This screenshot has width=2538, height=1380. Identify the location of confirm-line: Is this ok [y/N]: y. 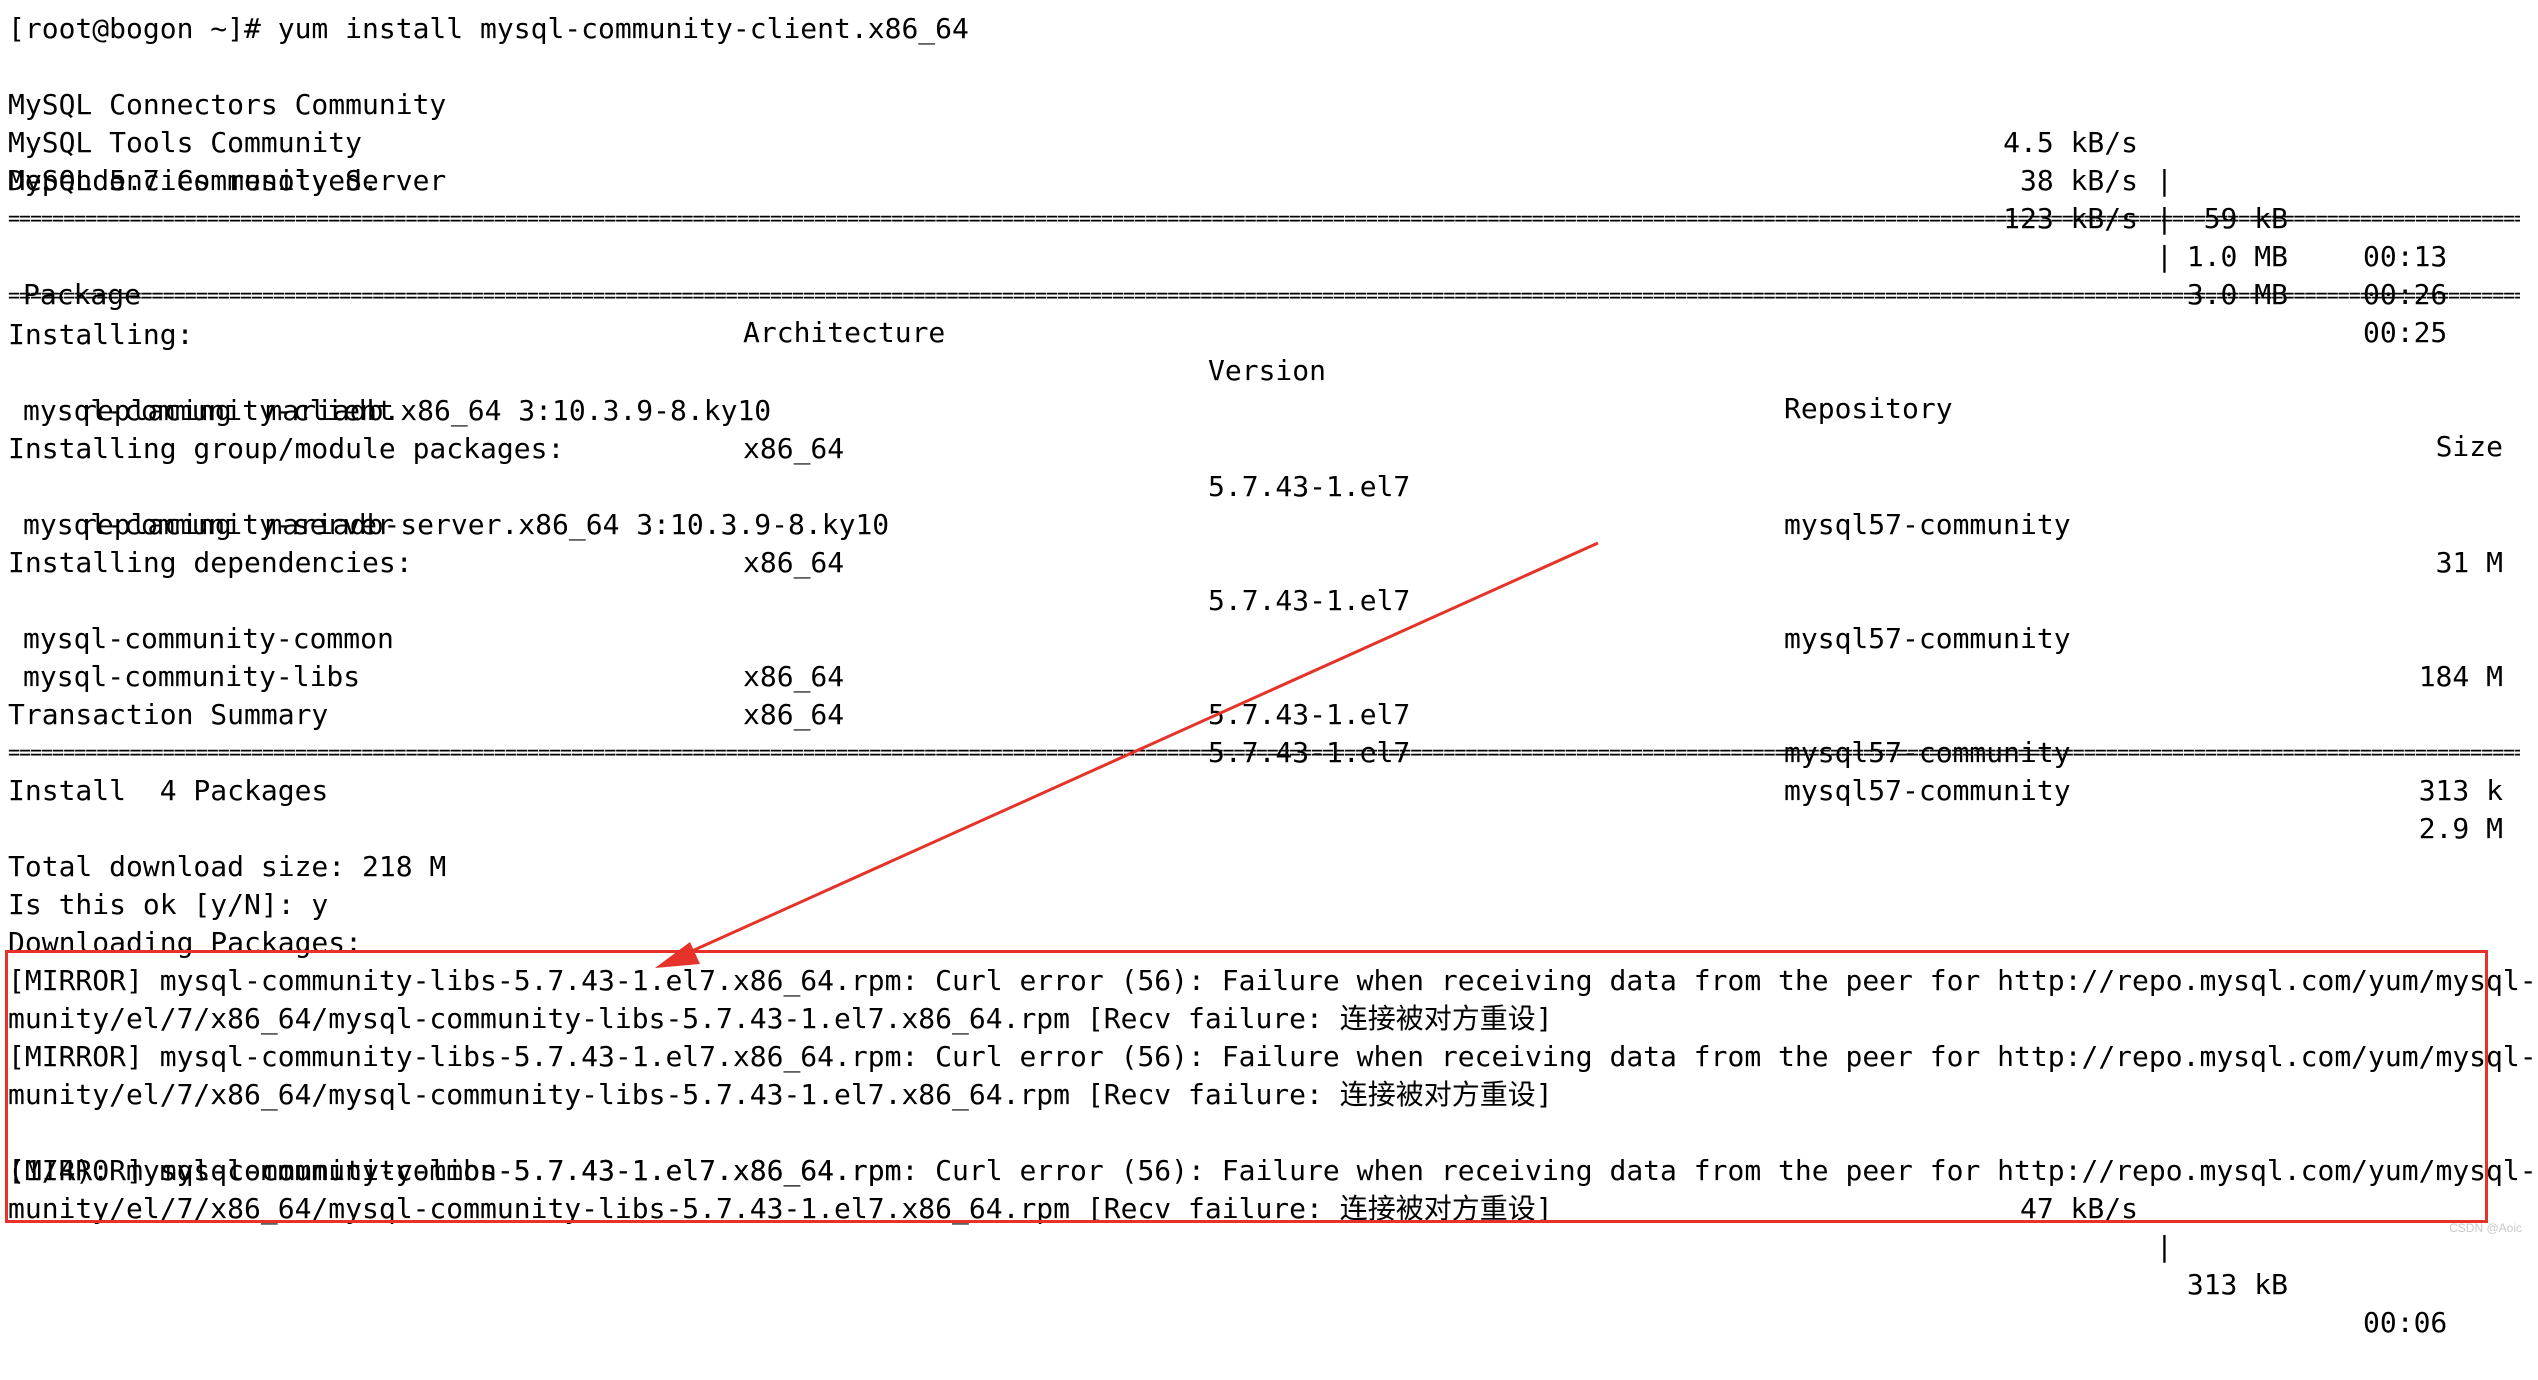
(168, 904).